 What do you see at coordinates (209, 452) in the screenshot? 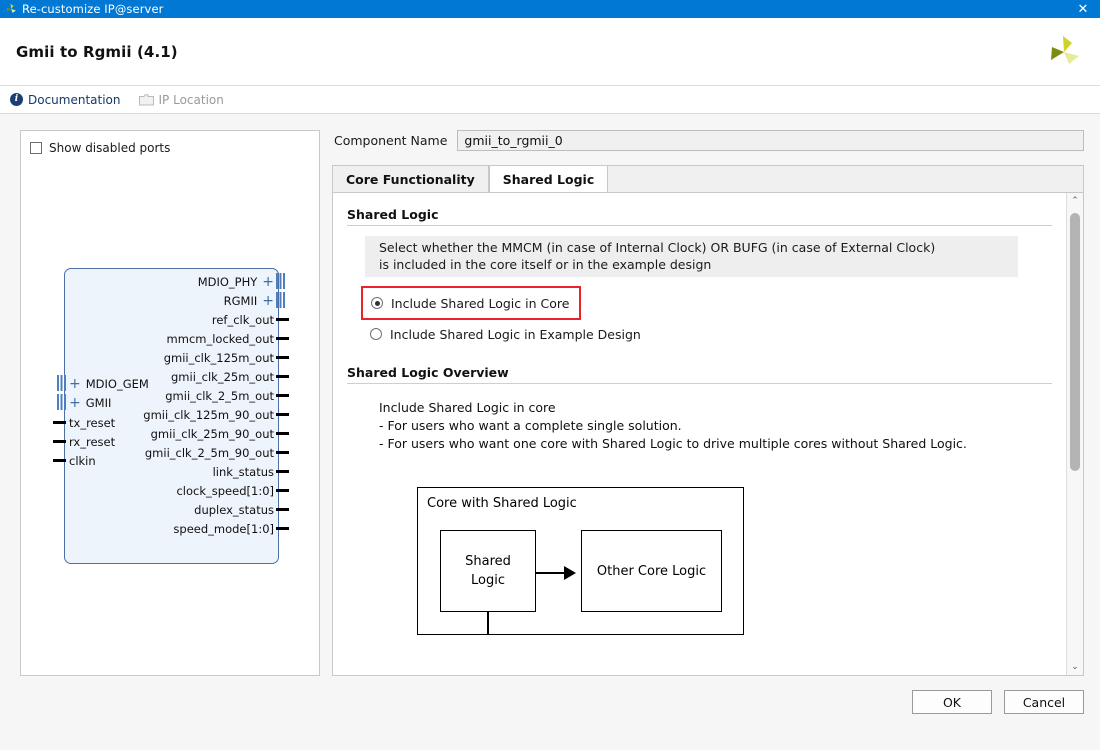
I see `port-label: gmii_clk_2_5m_90_out` at bounding box center [209, 452].